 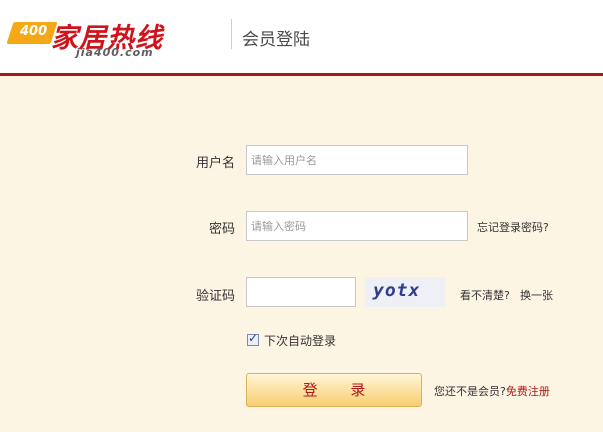 I want to click on username-input, so click(x=357, y=160).